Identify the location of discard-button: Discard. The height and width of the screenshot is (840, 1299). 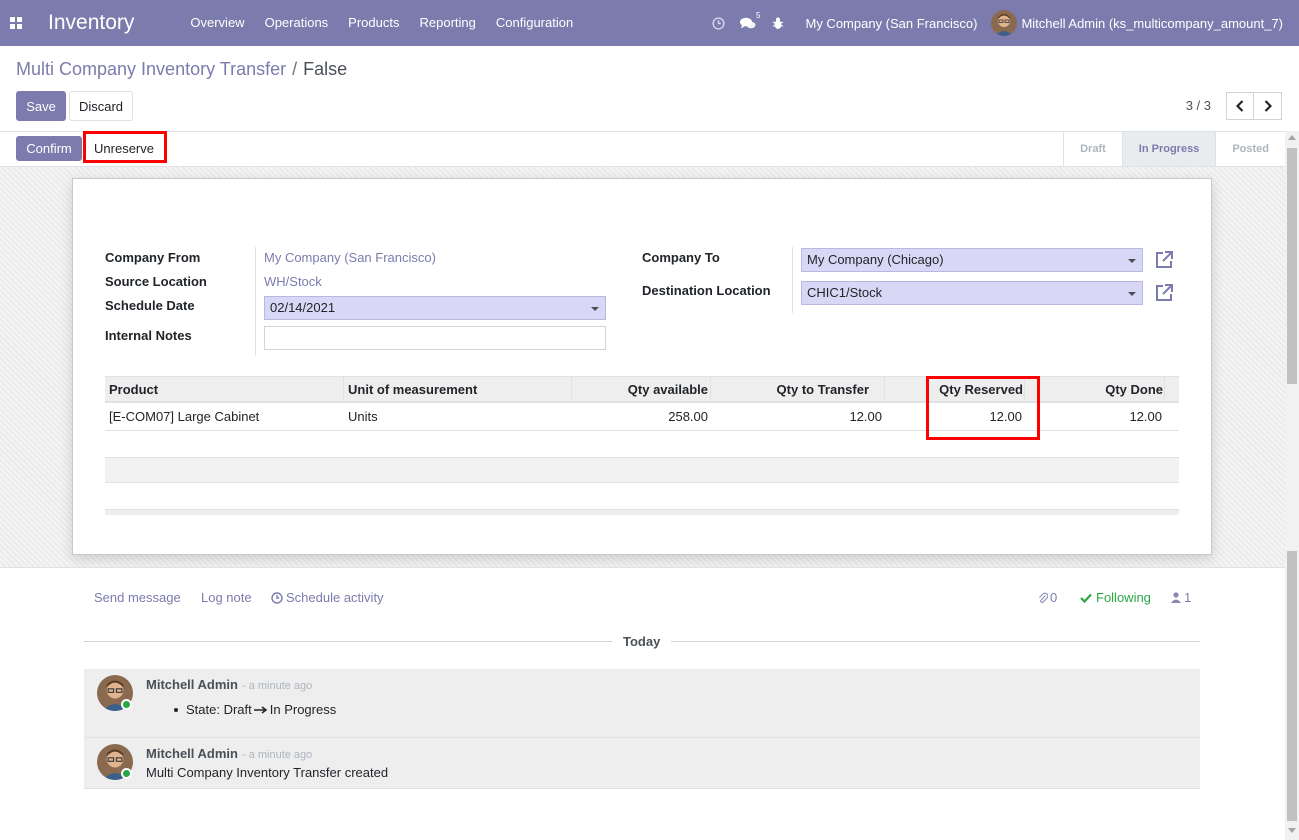
(101, 106).